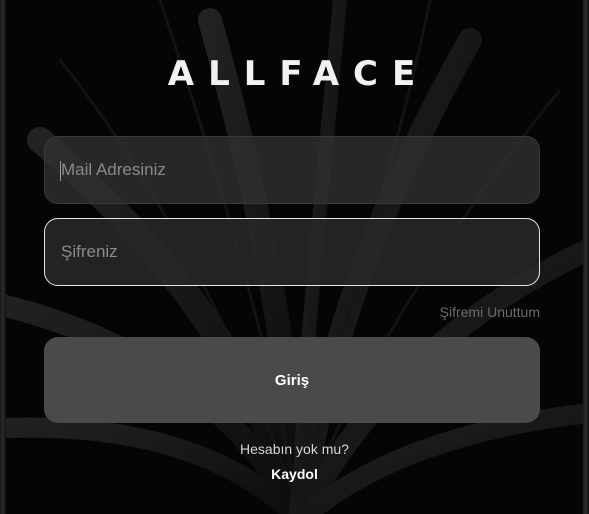  What do you see at coordinates (294, 474) in the screenshot?
I see `signup-link: Kaydol` at bounding box center [294, 474].